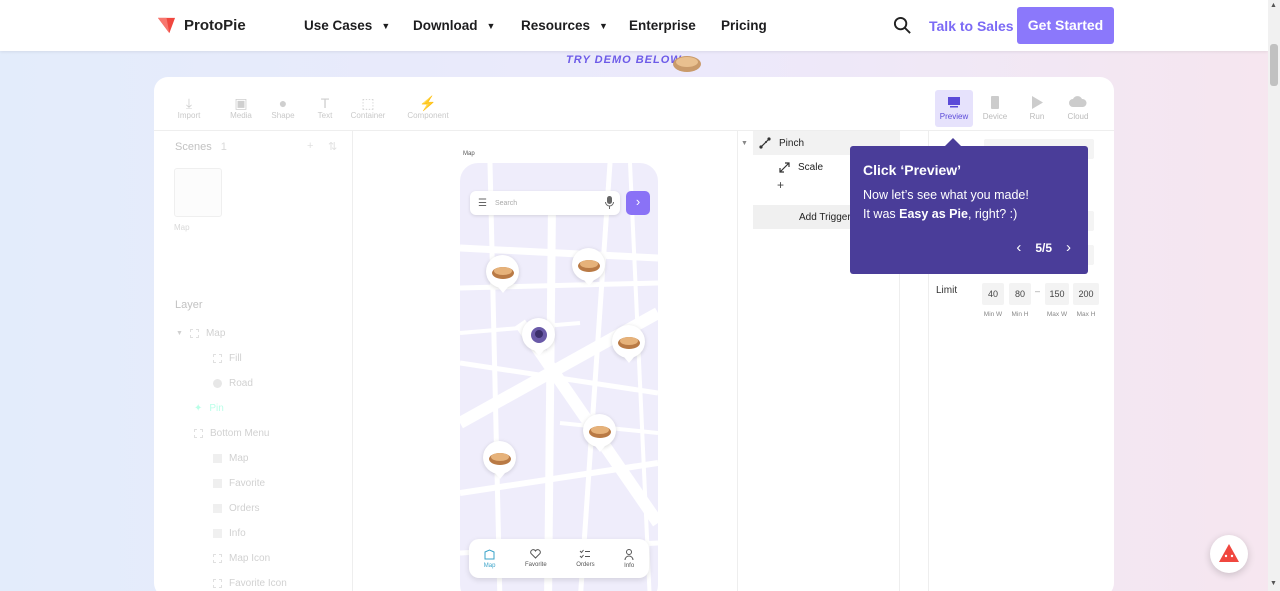  I want to click on layer-label: Favorite, so click(247, 483).